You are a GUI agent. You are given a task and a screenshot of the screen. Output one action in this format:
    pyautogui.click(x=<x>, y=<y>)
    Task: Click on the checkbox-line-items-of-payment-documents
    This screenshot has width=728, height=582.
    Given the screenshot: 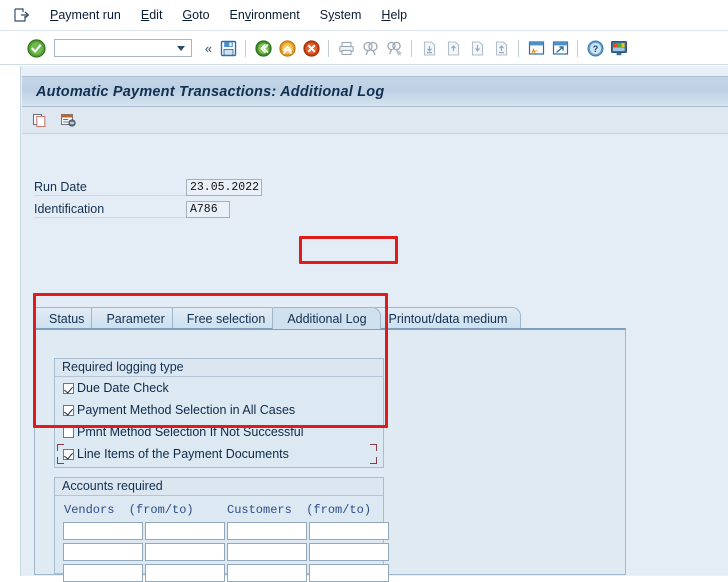 What is the action you would take?
    pyautogui.click(x=68, y=454)
    